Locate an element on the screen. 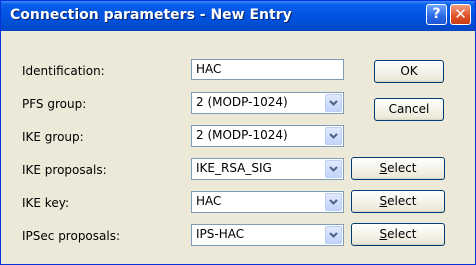 The height and width of the screenshot is (265, 476). identification-field: HAC is located at coordinates (267, 69).